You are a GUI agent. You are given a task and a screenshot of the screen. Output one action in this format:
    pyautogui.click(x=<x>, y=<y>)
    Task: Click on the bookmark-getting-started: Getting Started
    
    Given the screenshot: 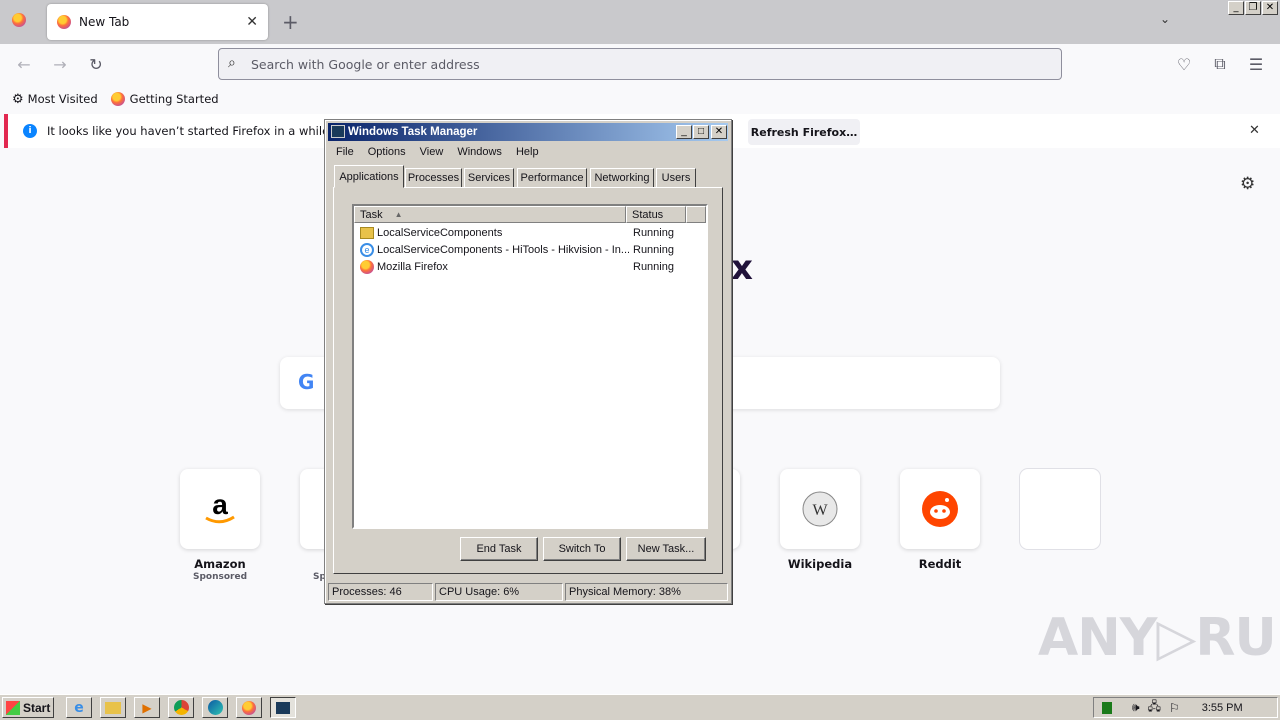 What is the action you would take?
    pyautogui.click(x=174, y=99)
    